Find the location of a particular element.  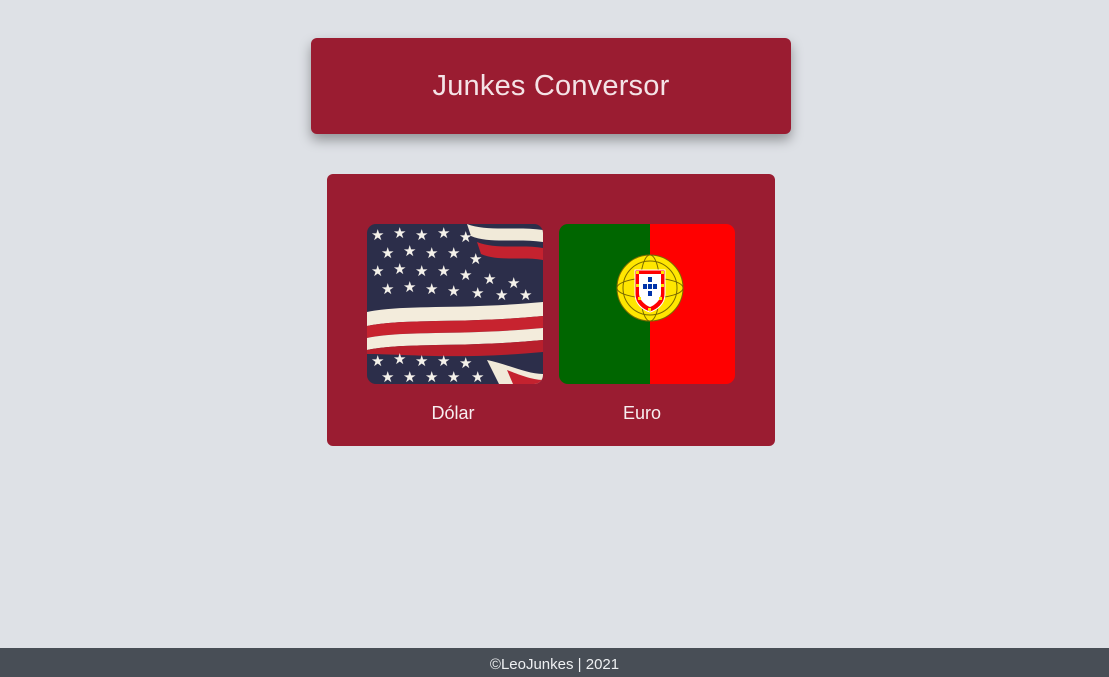

app-title: Junkes Conversor is located at coordinates (551, 85).